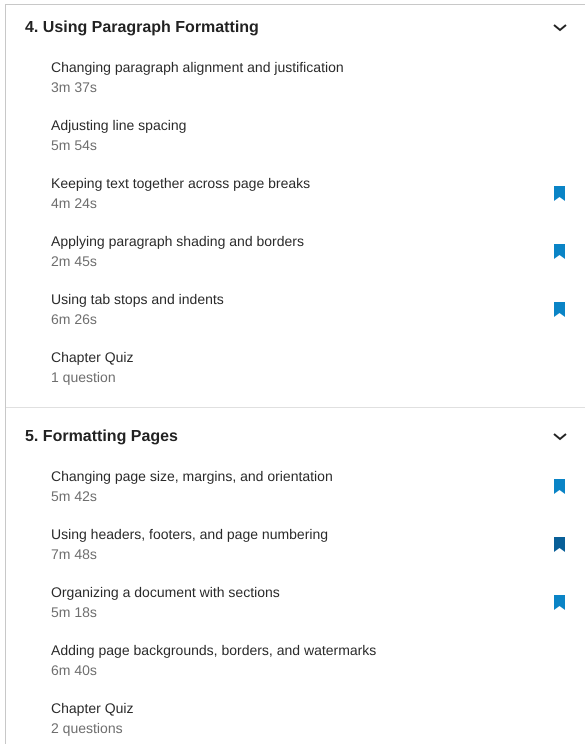 The image size is (585, 744). Describe the element at coordinates (213, 650) in the screenshot. I see `lesson-title: Adding page backgrounds, borders, and watermarks` at that location.